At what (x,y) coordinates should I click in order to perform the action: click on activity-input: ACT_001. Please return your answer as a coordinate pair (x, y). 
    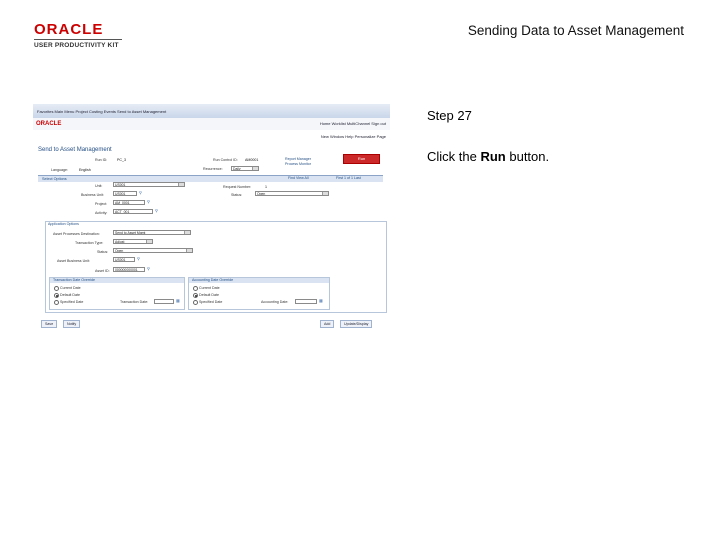
    Looking at the image, I should click on (133, 211).